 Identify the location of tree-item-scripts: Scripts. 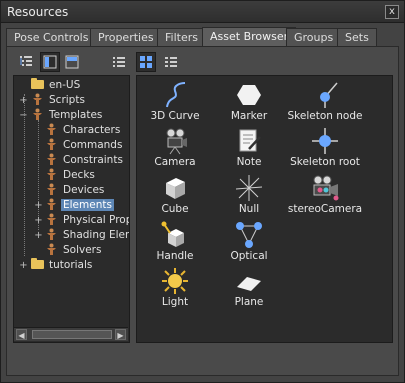
(59, 99).